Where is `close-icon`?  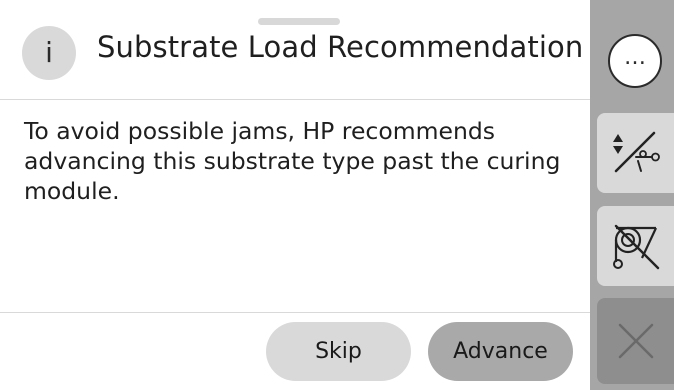 close-icon is located at coordinates (635, 341).